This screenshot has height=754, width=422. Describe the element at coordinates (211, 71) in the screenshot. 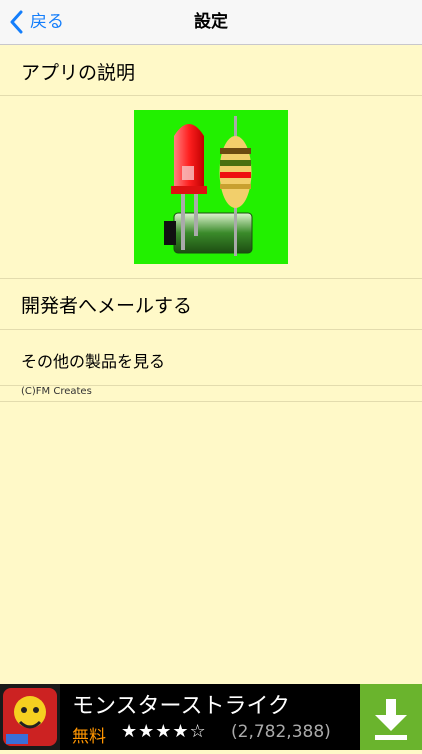

I see `menu-item-app-description: アプリの説明` at that location.